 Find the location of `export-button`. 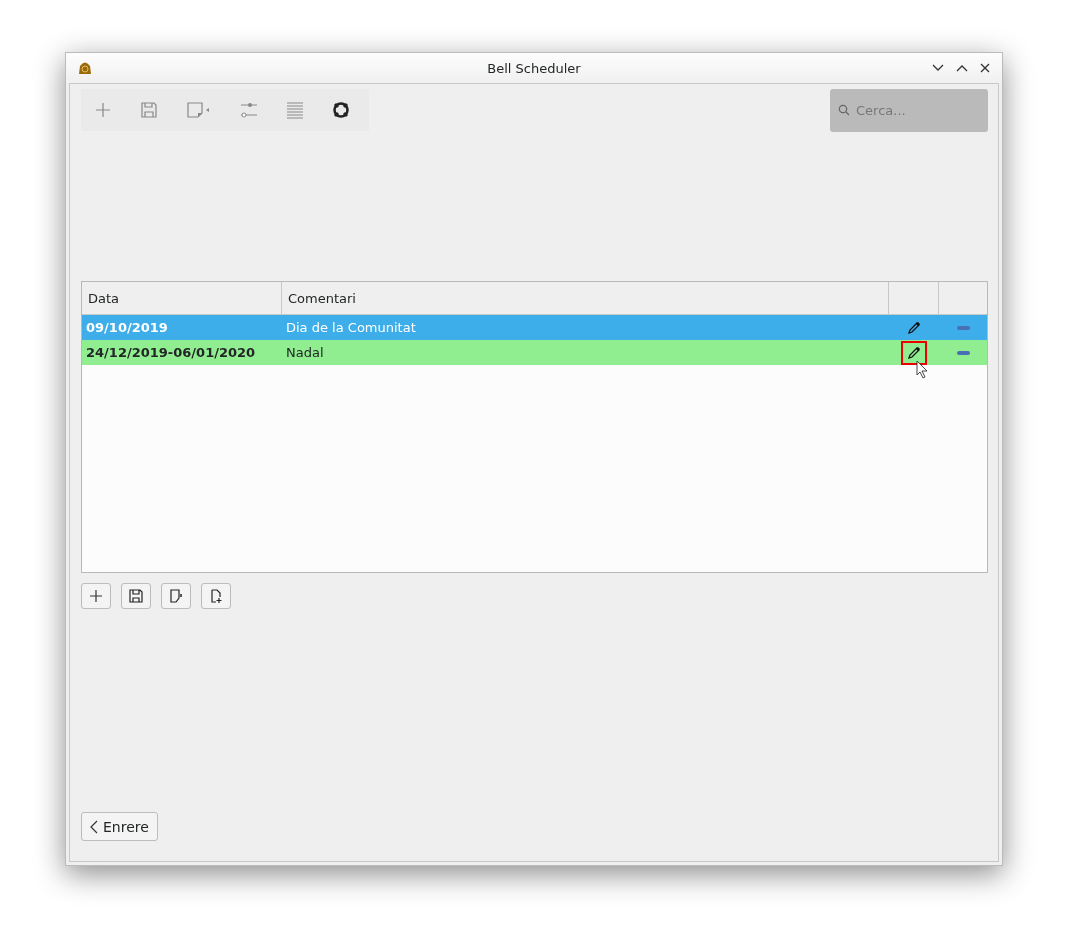

export-button is located at coordinates (176, 596).